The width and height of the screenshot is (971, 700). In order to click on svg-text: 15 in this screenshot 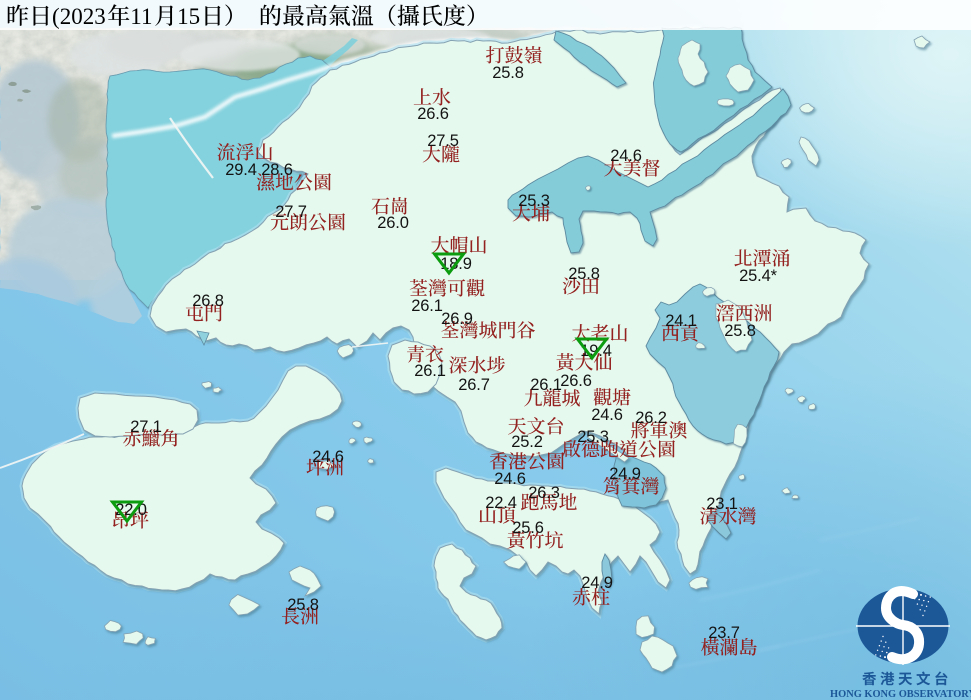, I will do `click(188, 16)`.